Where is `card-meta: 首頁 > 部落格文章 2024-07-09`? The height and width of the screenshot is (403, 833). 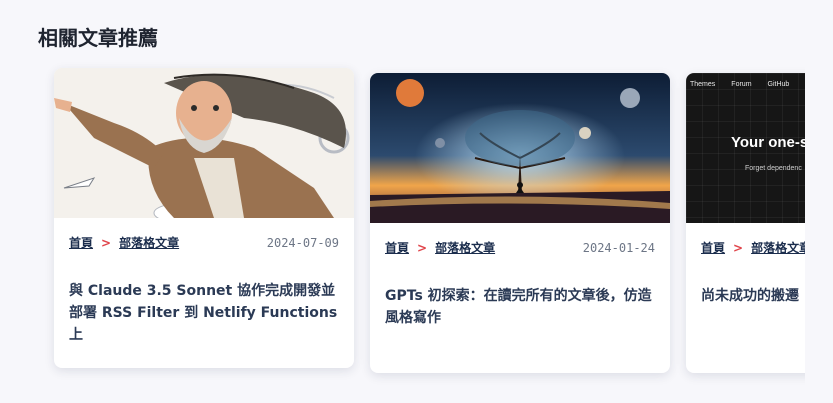
card-meta: 首頁 > 部落格文章 2024-07-09 is located at coordinates (204, 242).